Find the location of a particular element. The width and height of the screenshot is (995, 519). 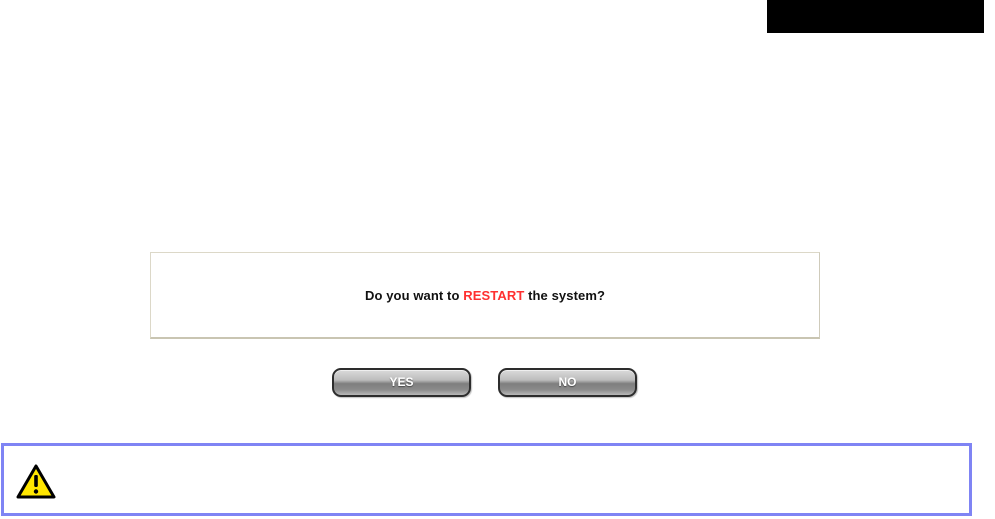

question-prefix: Do you want to is located at coordinates (412, 295).